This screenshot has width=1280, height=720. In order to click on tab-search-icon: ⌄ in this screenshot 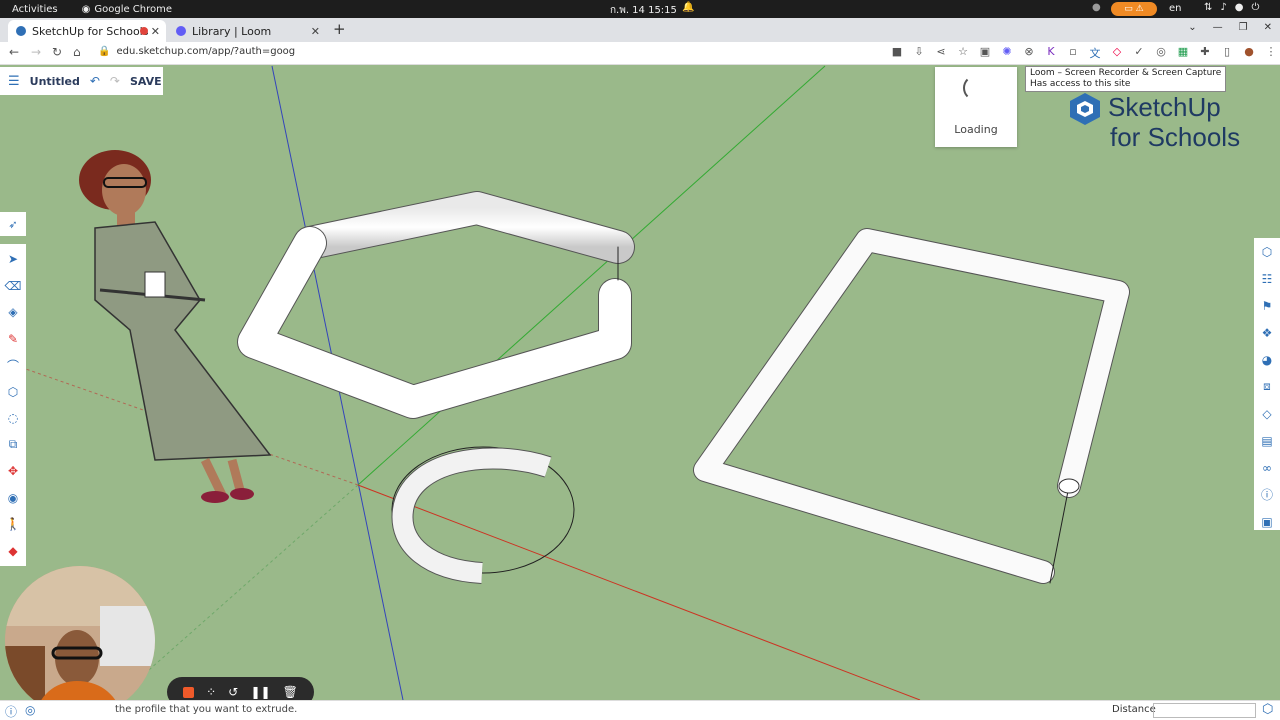, I will do `click(1192, 27)`.